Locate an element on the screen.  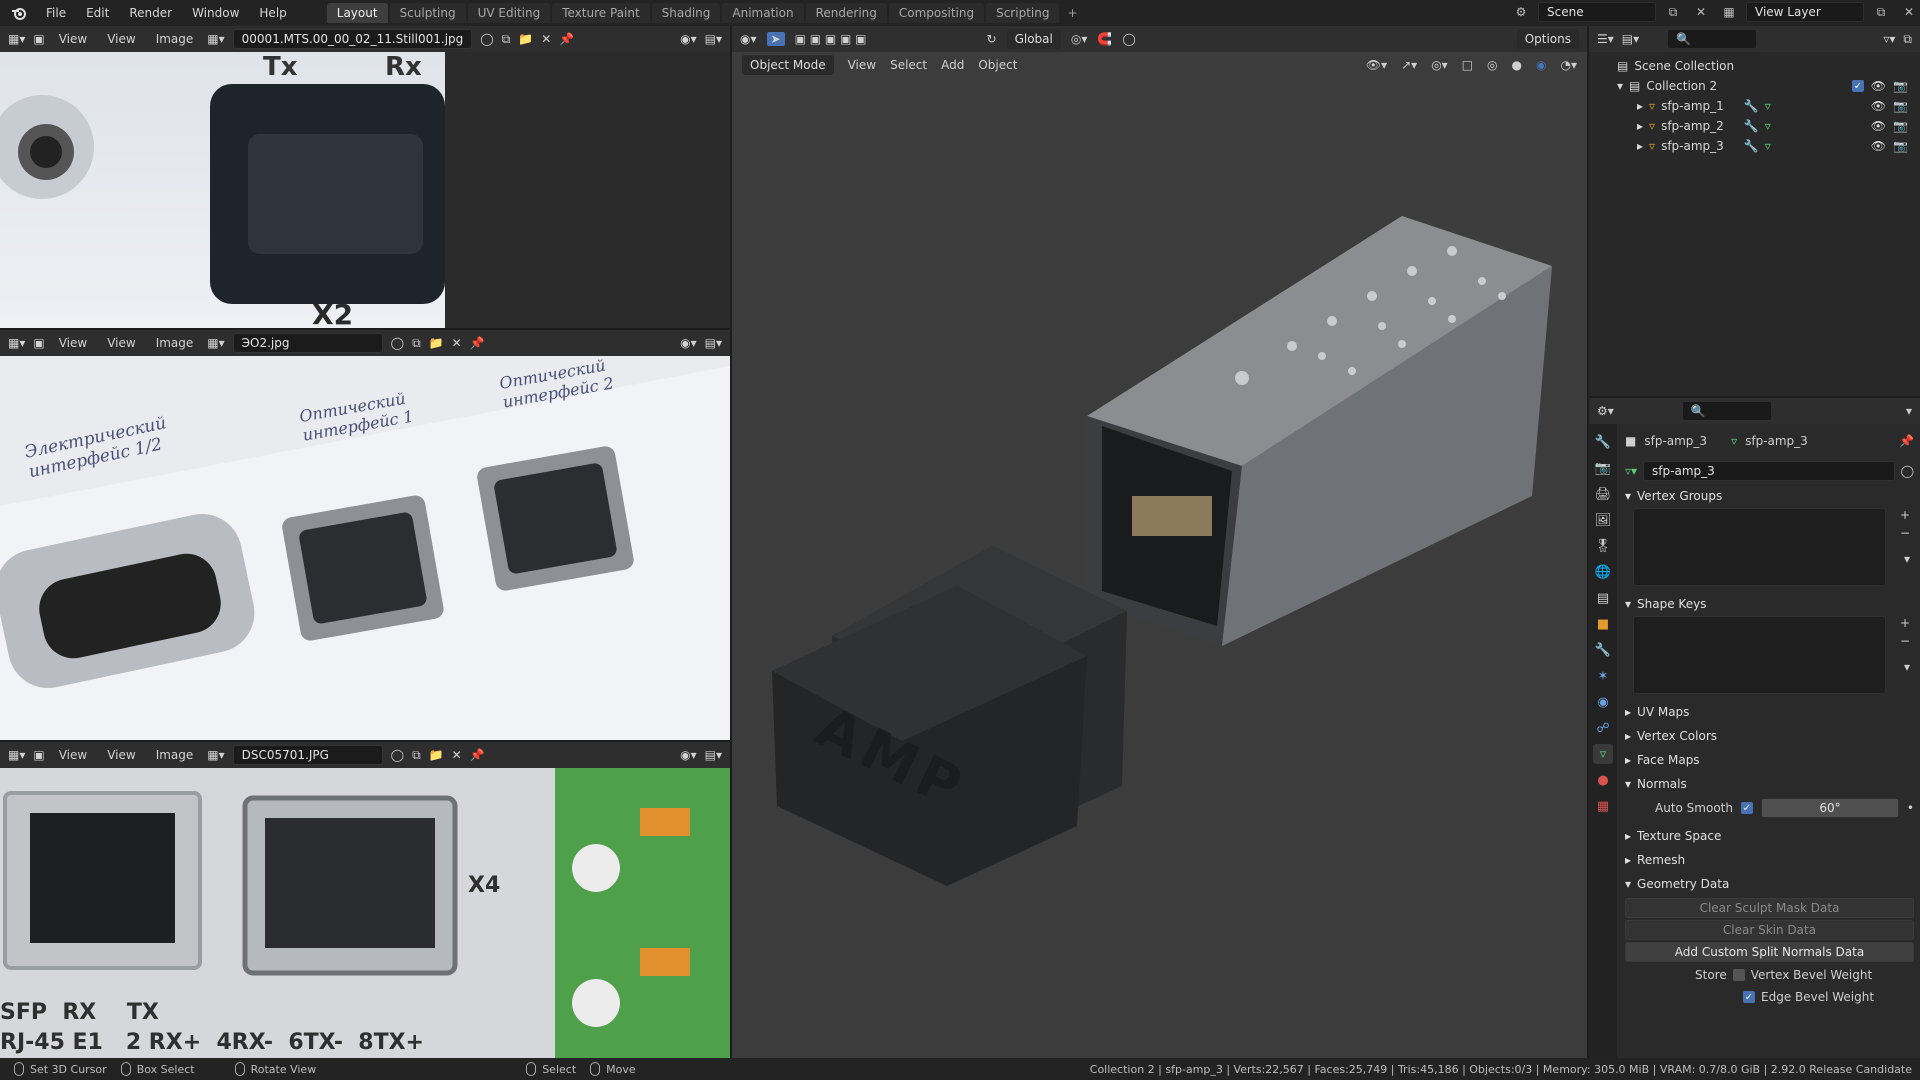
mesh-data-tab-icon: ▿ is located at coordinates (1603, 754).